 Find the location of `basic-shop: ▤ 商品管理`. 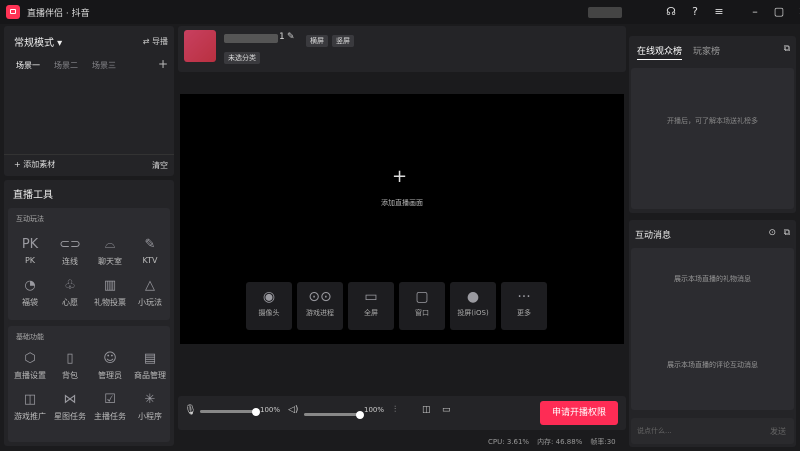

basic-shop: ▤ 商品管理 is located at coordinates (150, 365).